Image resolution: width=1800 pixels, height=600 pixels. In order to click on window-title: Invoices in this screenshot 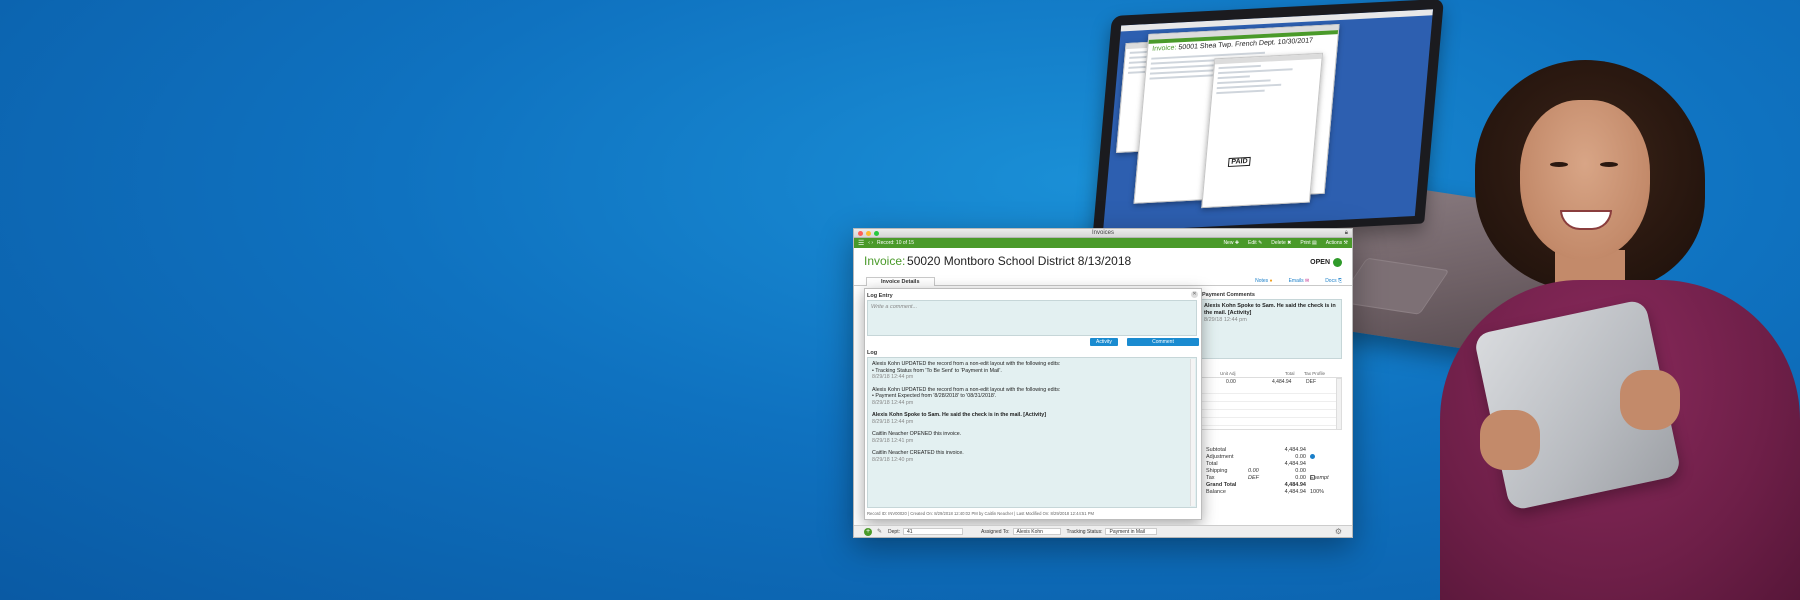, I will do `click(1102, 233)`.